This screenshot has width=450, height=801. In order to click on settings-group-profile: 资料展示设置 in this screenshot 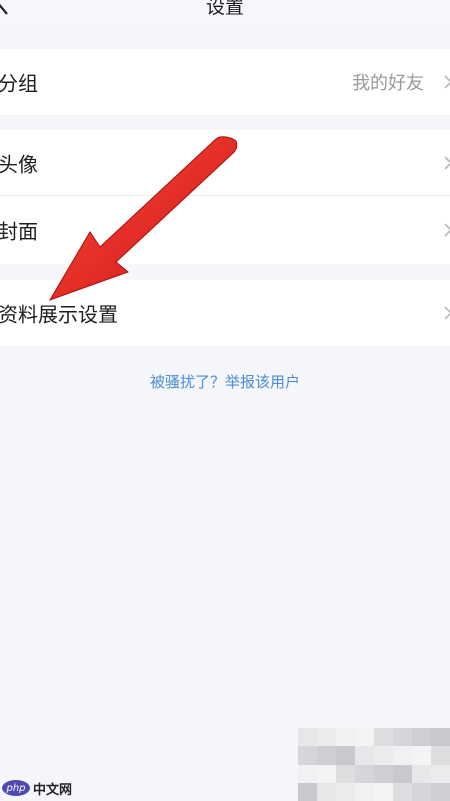, I will do `click(225, 313)`.